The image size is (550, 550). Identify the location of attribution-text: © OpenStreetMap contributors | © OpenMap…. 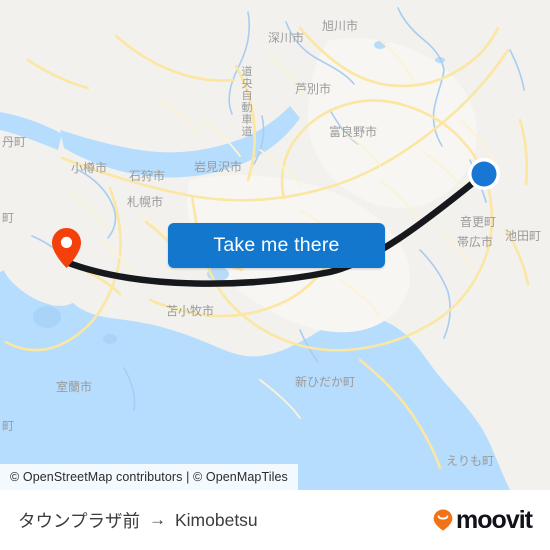
(149, 477).